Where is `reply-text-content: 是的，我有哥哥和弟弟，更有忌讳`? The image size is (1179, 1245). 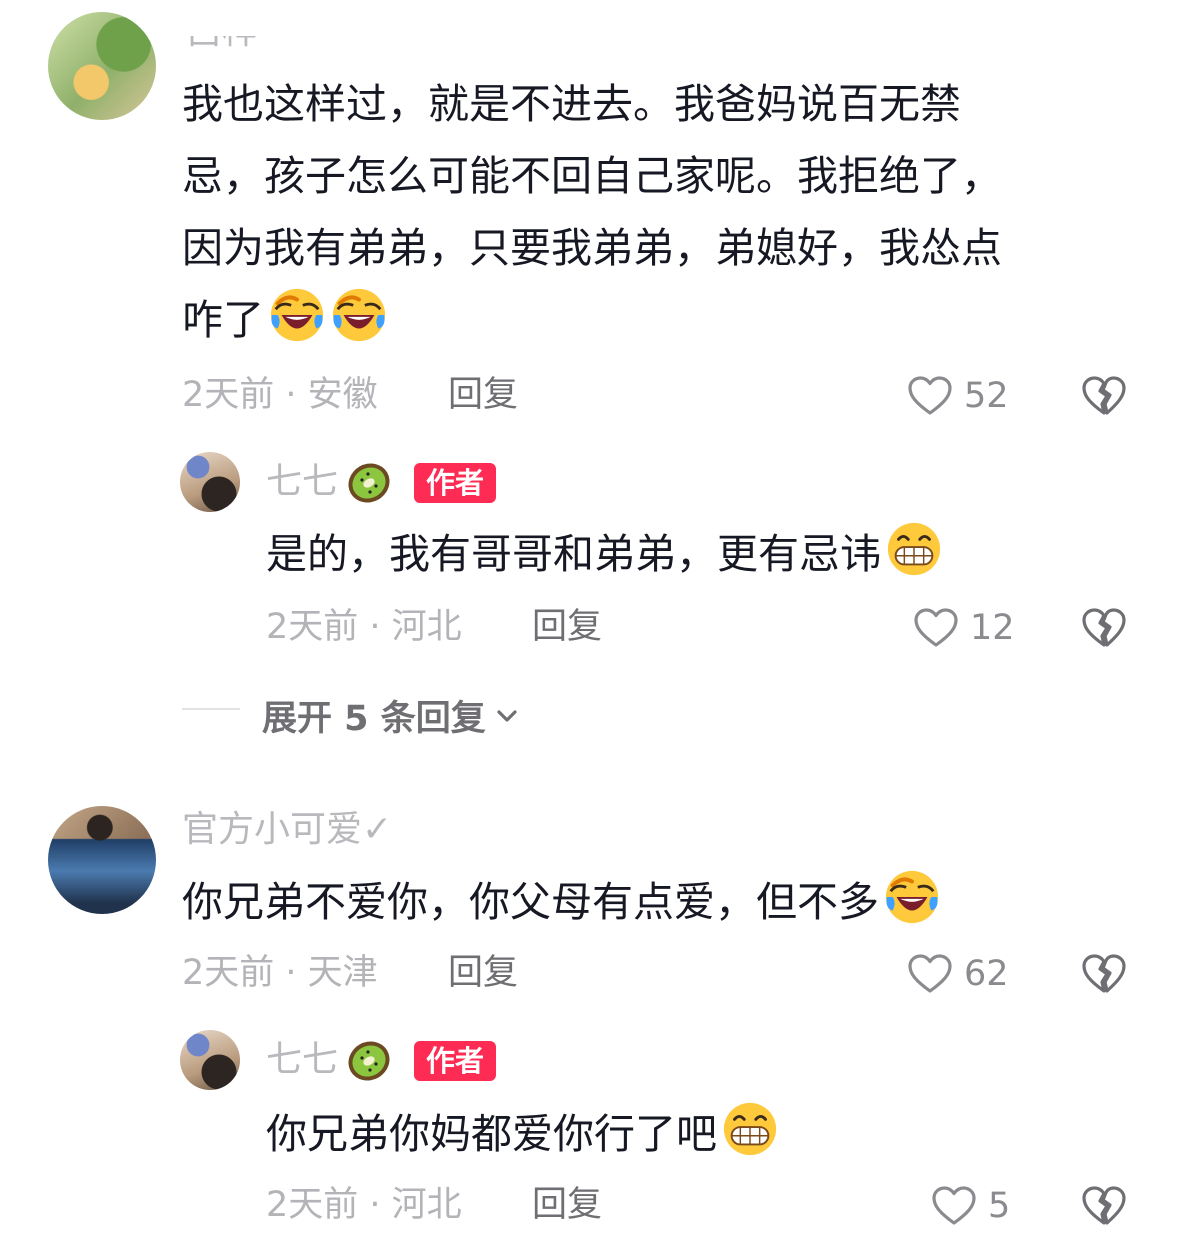 reply-text-content: 是的，我有哥哥和弟弟，更有忌讳 is located at coordinates (573, 554).